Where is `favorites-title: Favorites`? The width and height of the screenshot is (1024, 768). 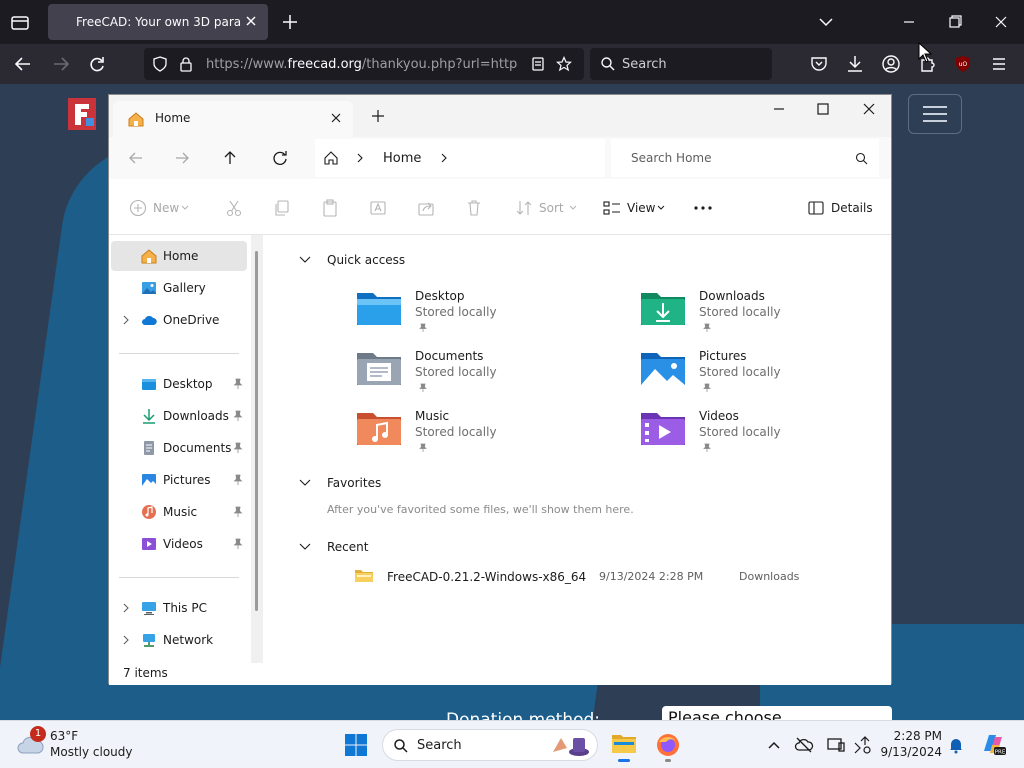
favorites-title: Favorites is located at coordinates (354, 483).